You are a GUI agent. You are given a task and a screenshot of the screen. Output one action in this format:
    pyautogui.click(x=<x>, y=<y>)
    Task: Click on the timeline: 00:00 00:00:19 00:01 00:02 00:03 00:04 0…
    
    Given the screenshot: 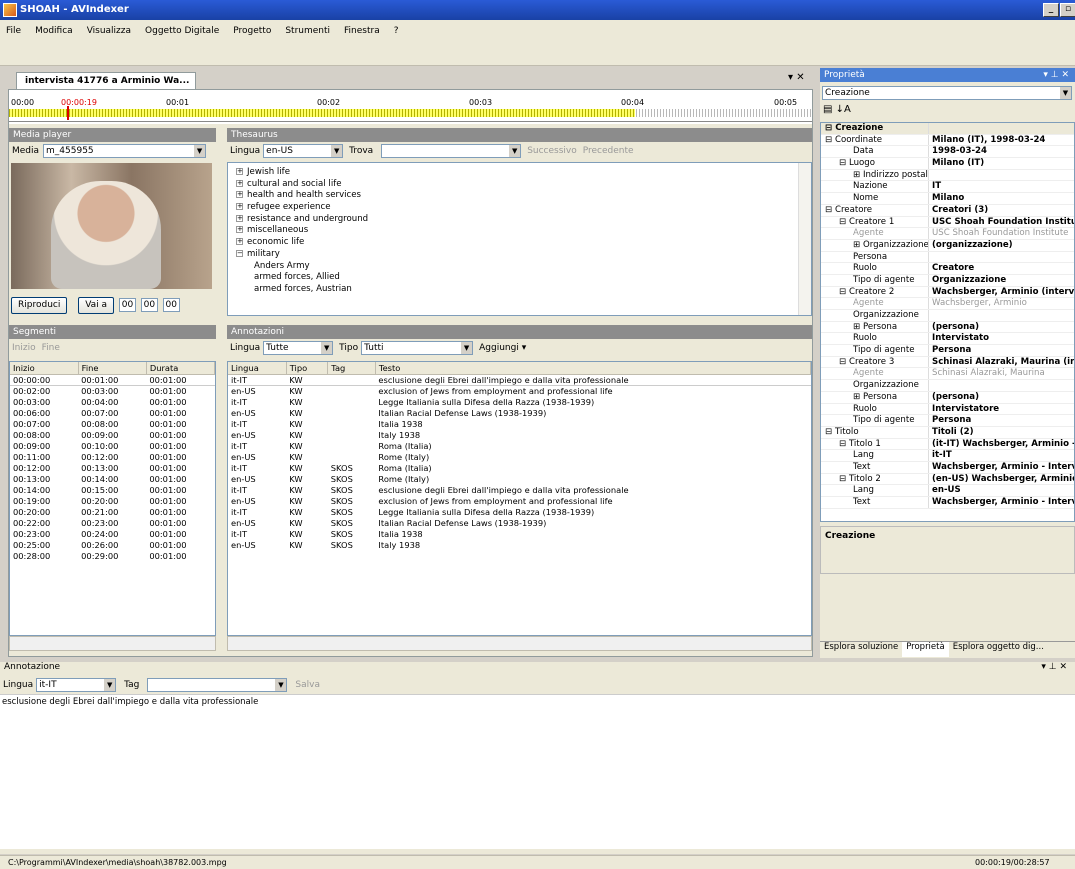 What is the action you would take?
    pyautogui.click(x=410, y=107)
    